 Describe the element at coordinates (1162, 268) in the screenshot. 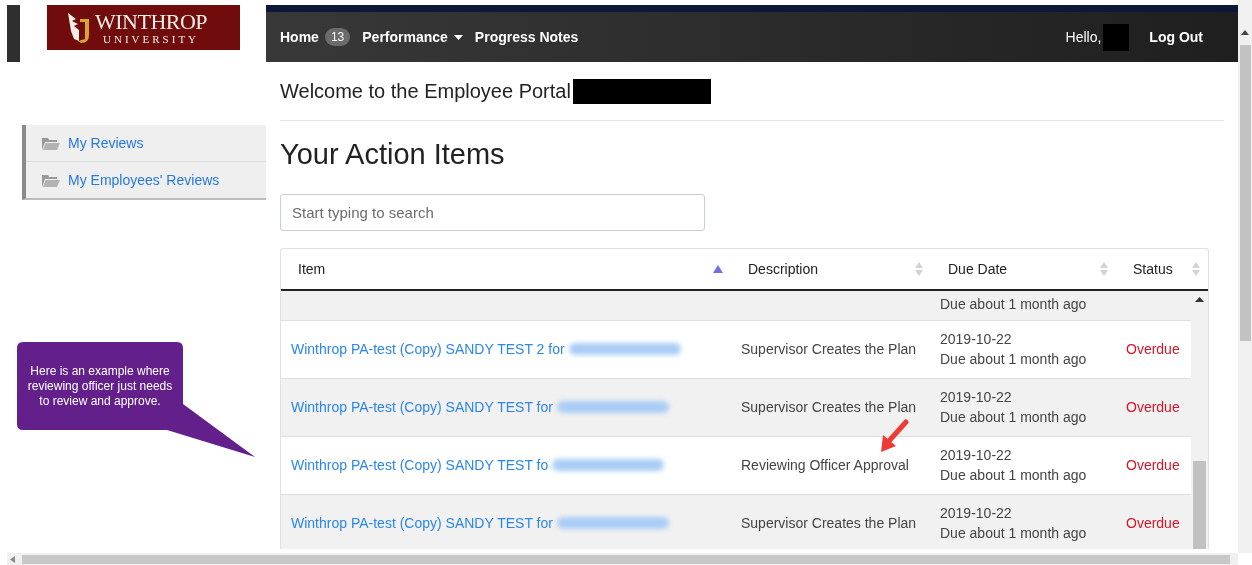

I see `column-header: Status` at that location.